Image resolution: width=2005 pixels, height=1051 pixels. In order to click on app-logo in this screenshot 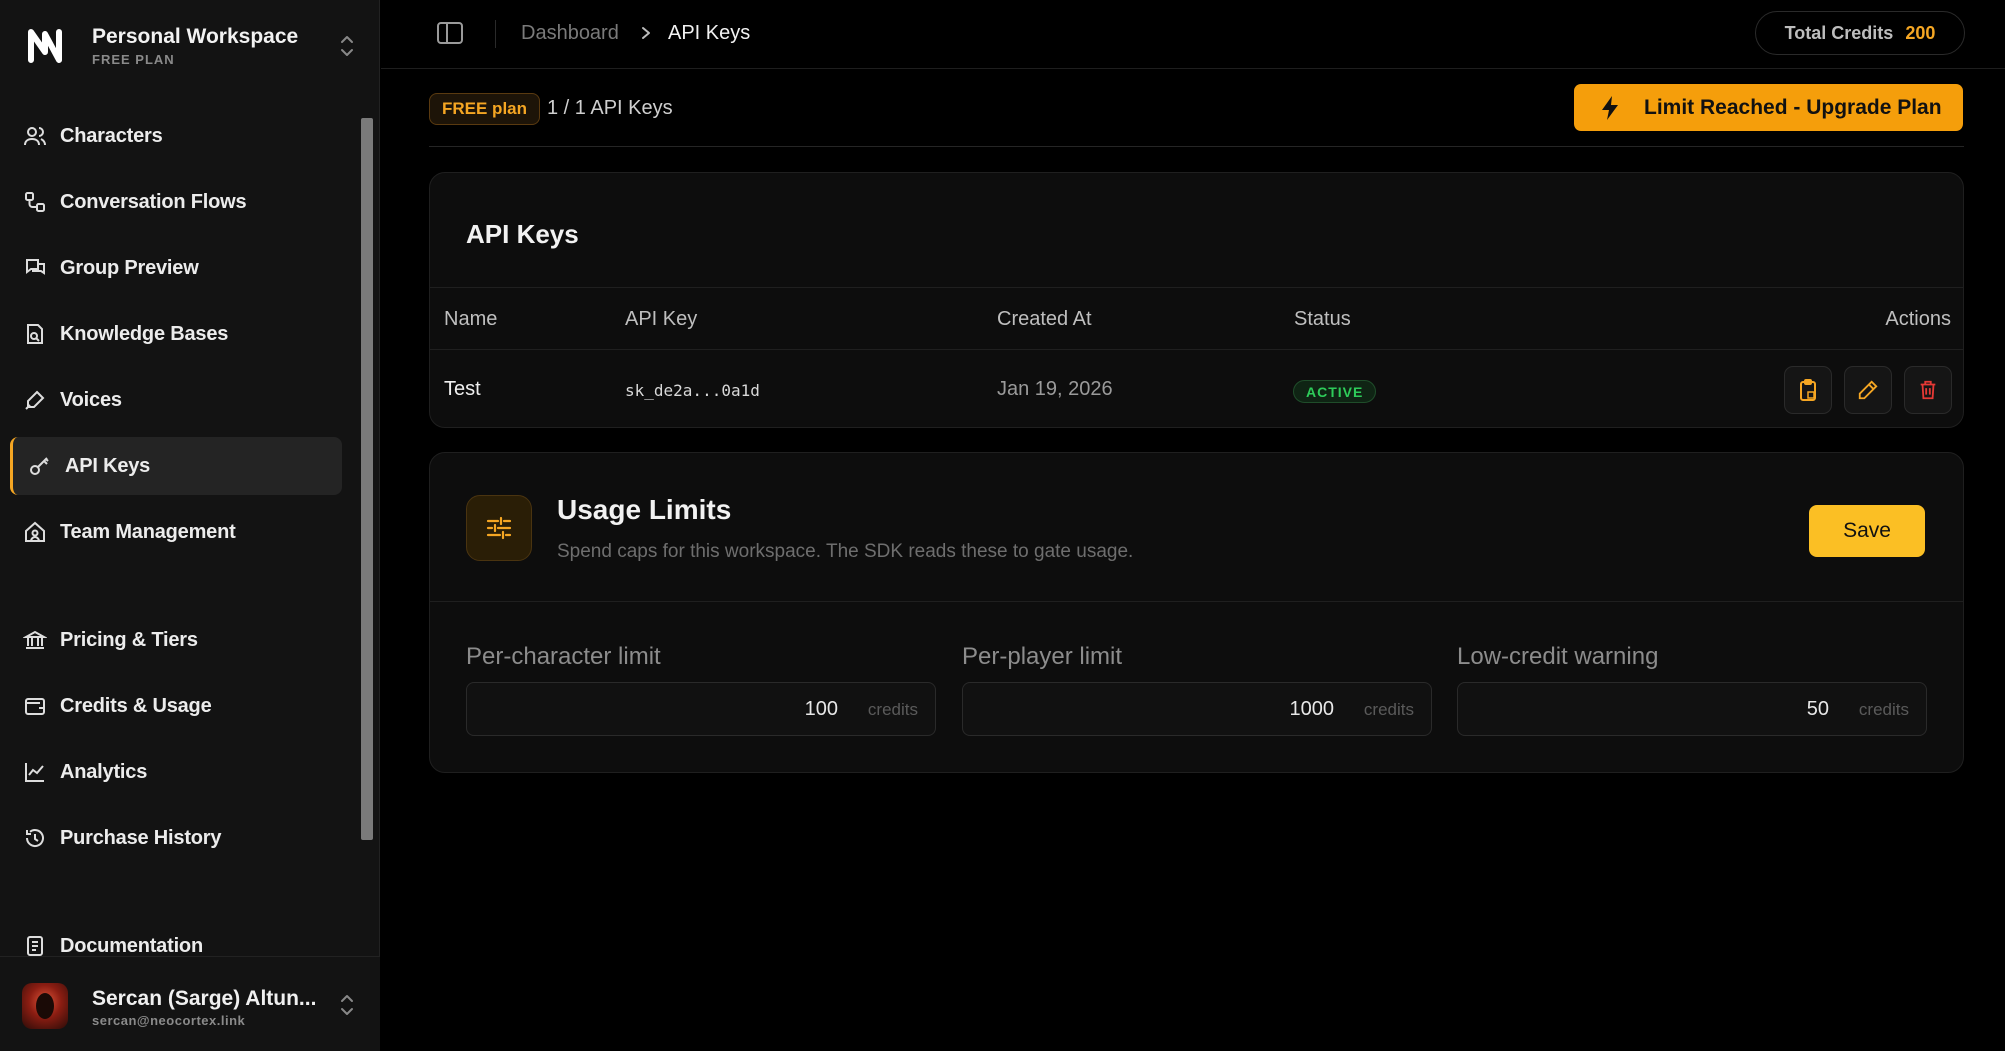, I will do `click(45, 46)`.